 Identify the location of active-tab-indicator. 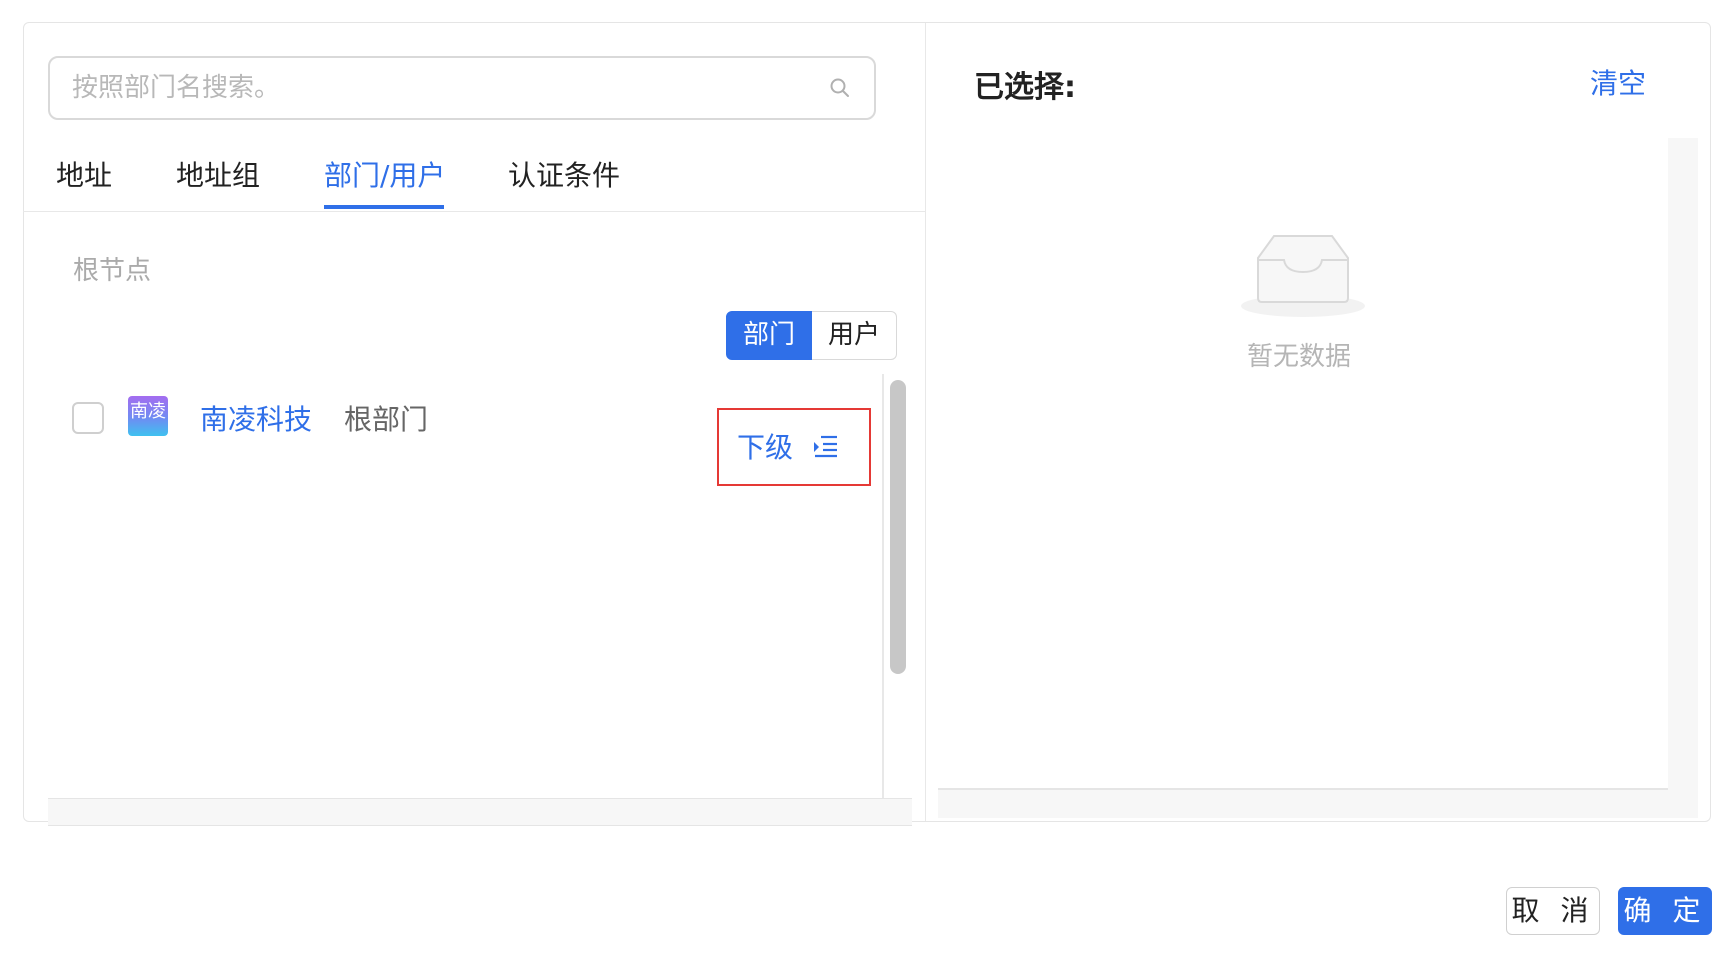
(384, 207).